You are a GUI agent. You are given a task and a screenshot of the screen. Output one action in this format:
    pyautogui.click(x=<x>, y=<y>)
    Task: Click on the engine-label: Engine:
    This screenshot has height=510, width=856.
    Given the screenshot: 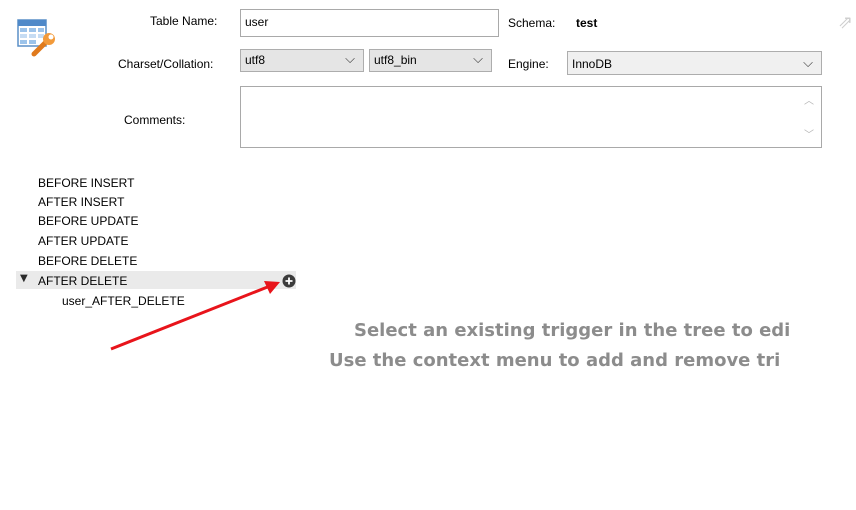 What is the action you would take?
    pyautogui.click(x=528, y=64)
    